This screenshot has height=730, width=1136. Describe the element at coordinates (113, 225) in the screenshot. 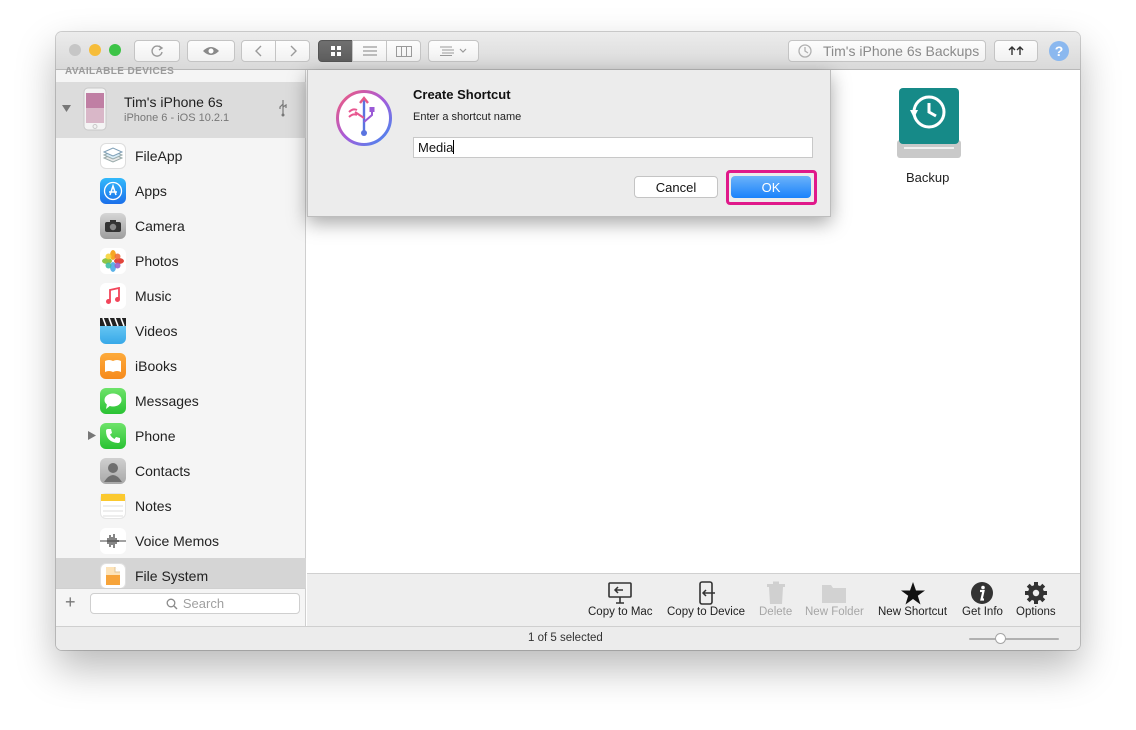

I see `camera-icon` at that location.